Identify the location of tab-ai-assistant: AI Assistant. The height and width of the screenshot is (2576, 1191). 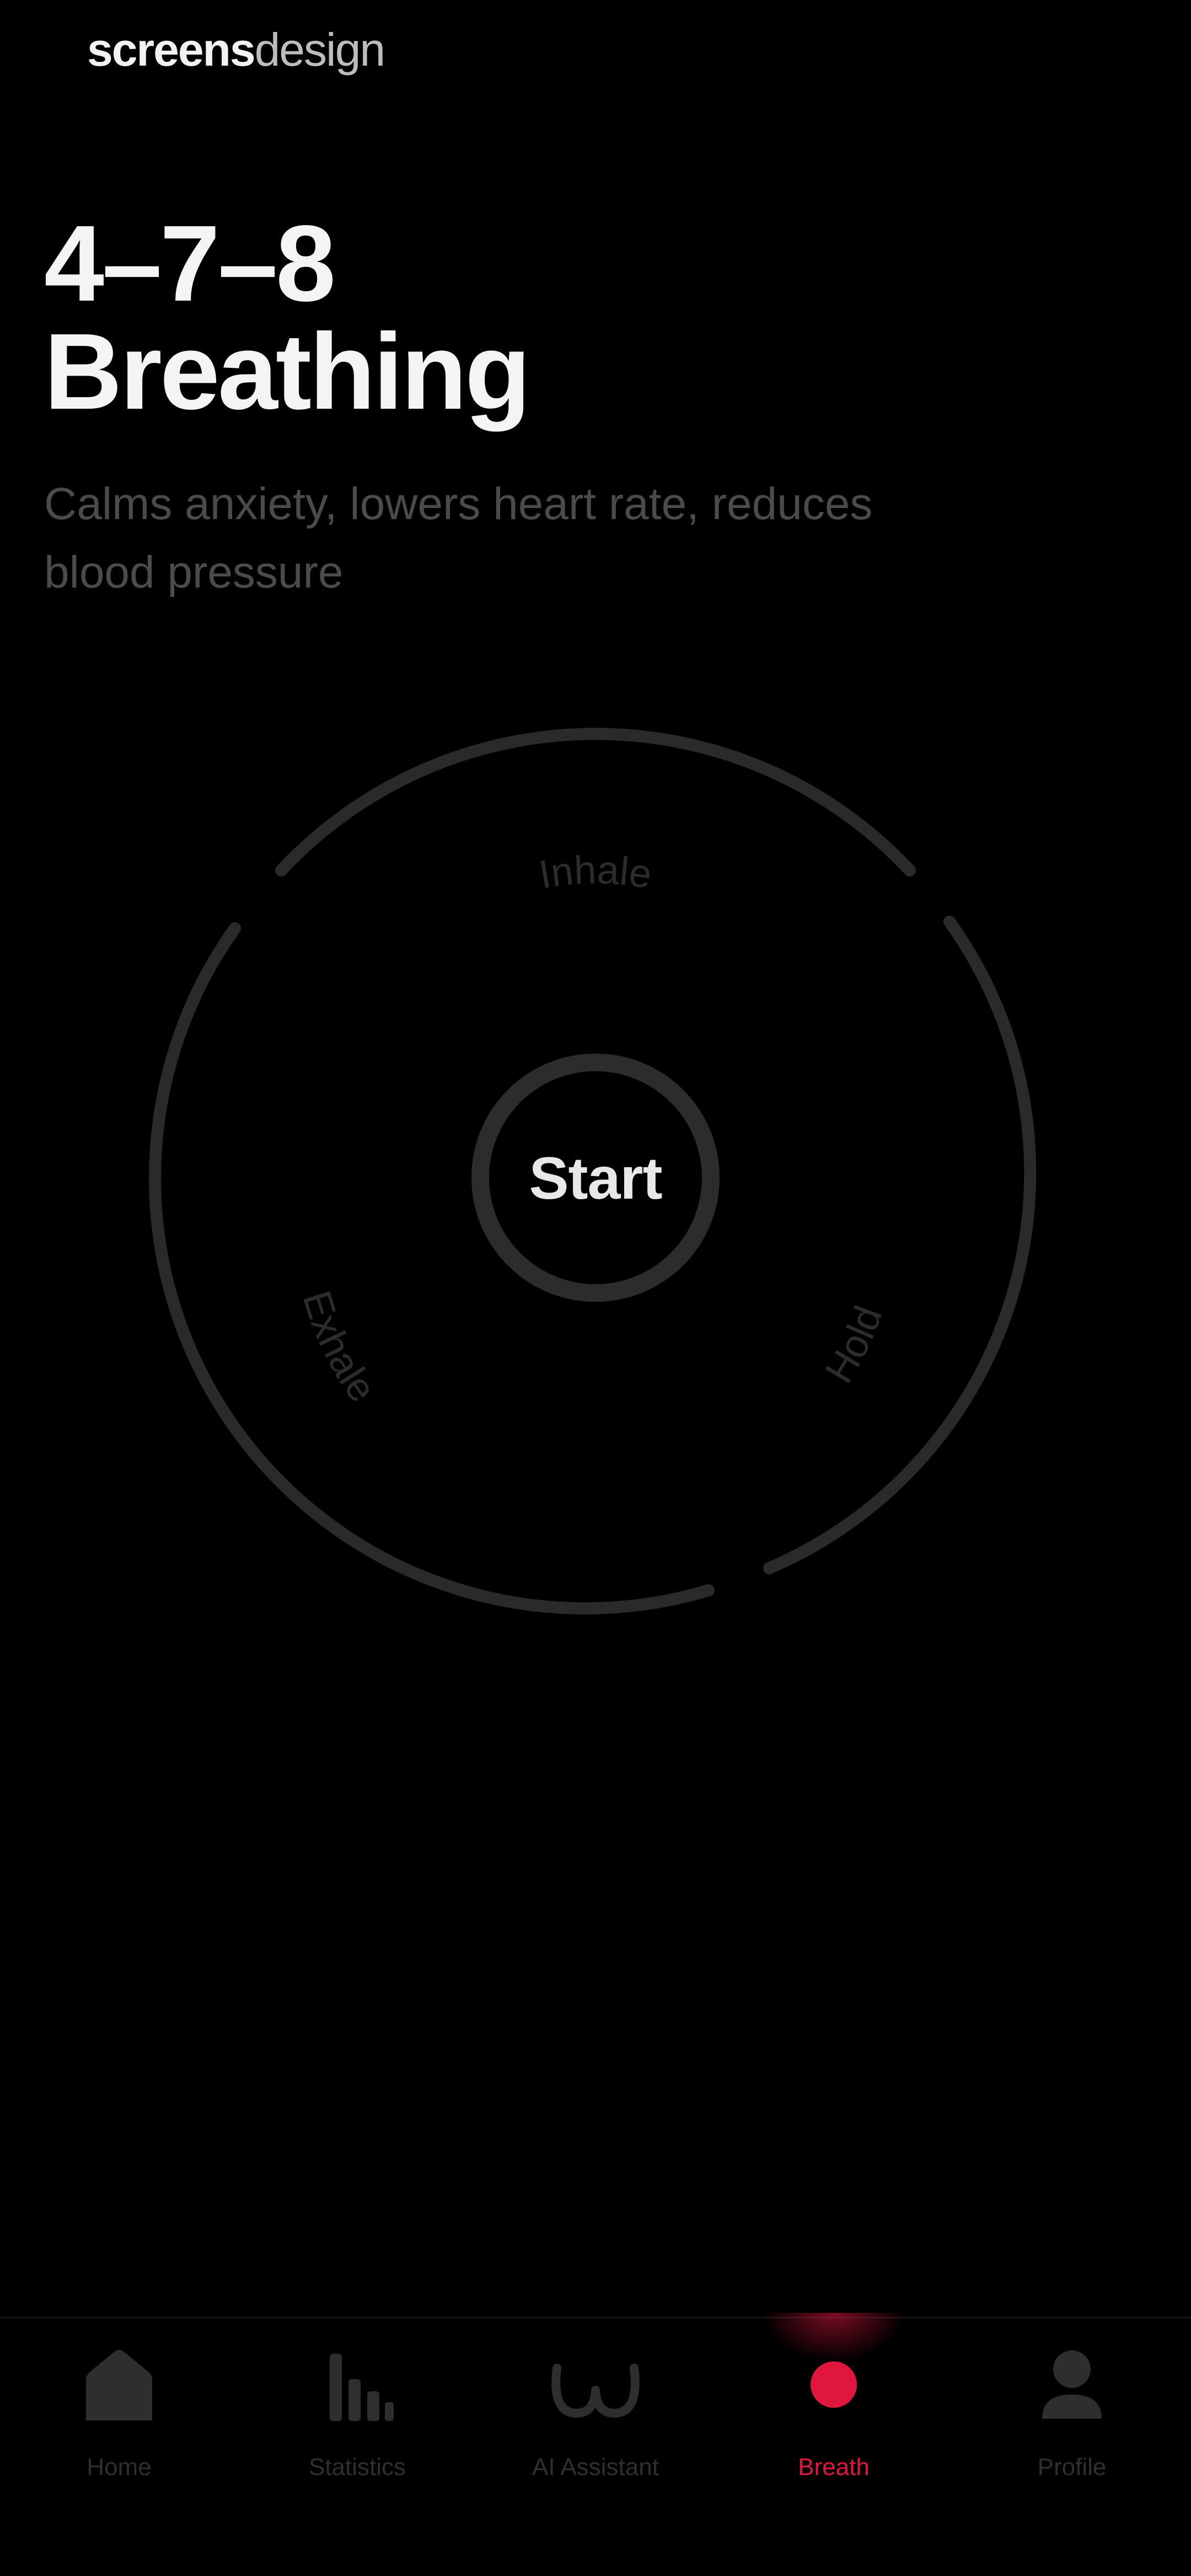
(595, 2447).